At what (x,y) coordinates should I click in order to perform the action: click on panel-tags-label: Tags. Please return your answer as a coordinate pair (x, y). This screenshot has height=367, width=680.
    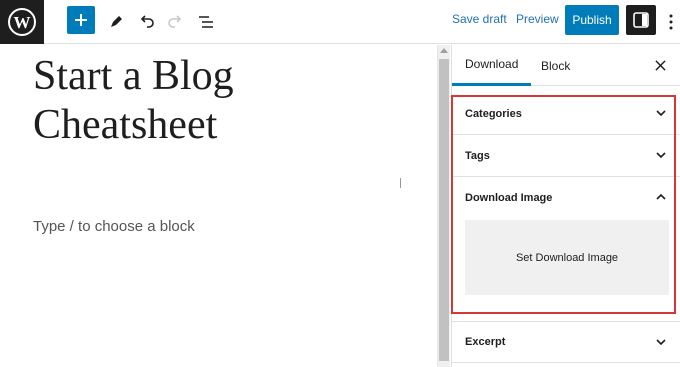
    Looking at the image, I should click on (477, 155).